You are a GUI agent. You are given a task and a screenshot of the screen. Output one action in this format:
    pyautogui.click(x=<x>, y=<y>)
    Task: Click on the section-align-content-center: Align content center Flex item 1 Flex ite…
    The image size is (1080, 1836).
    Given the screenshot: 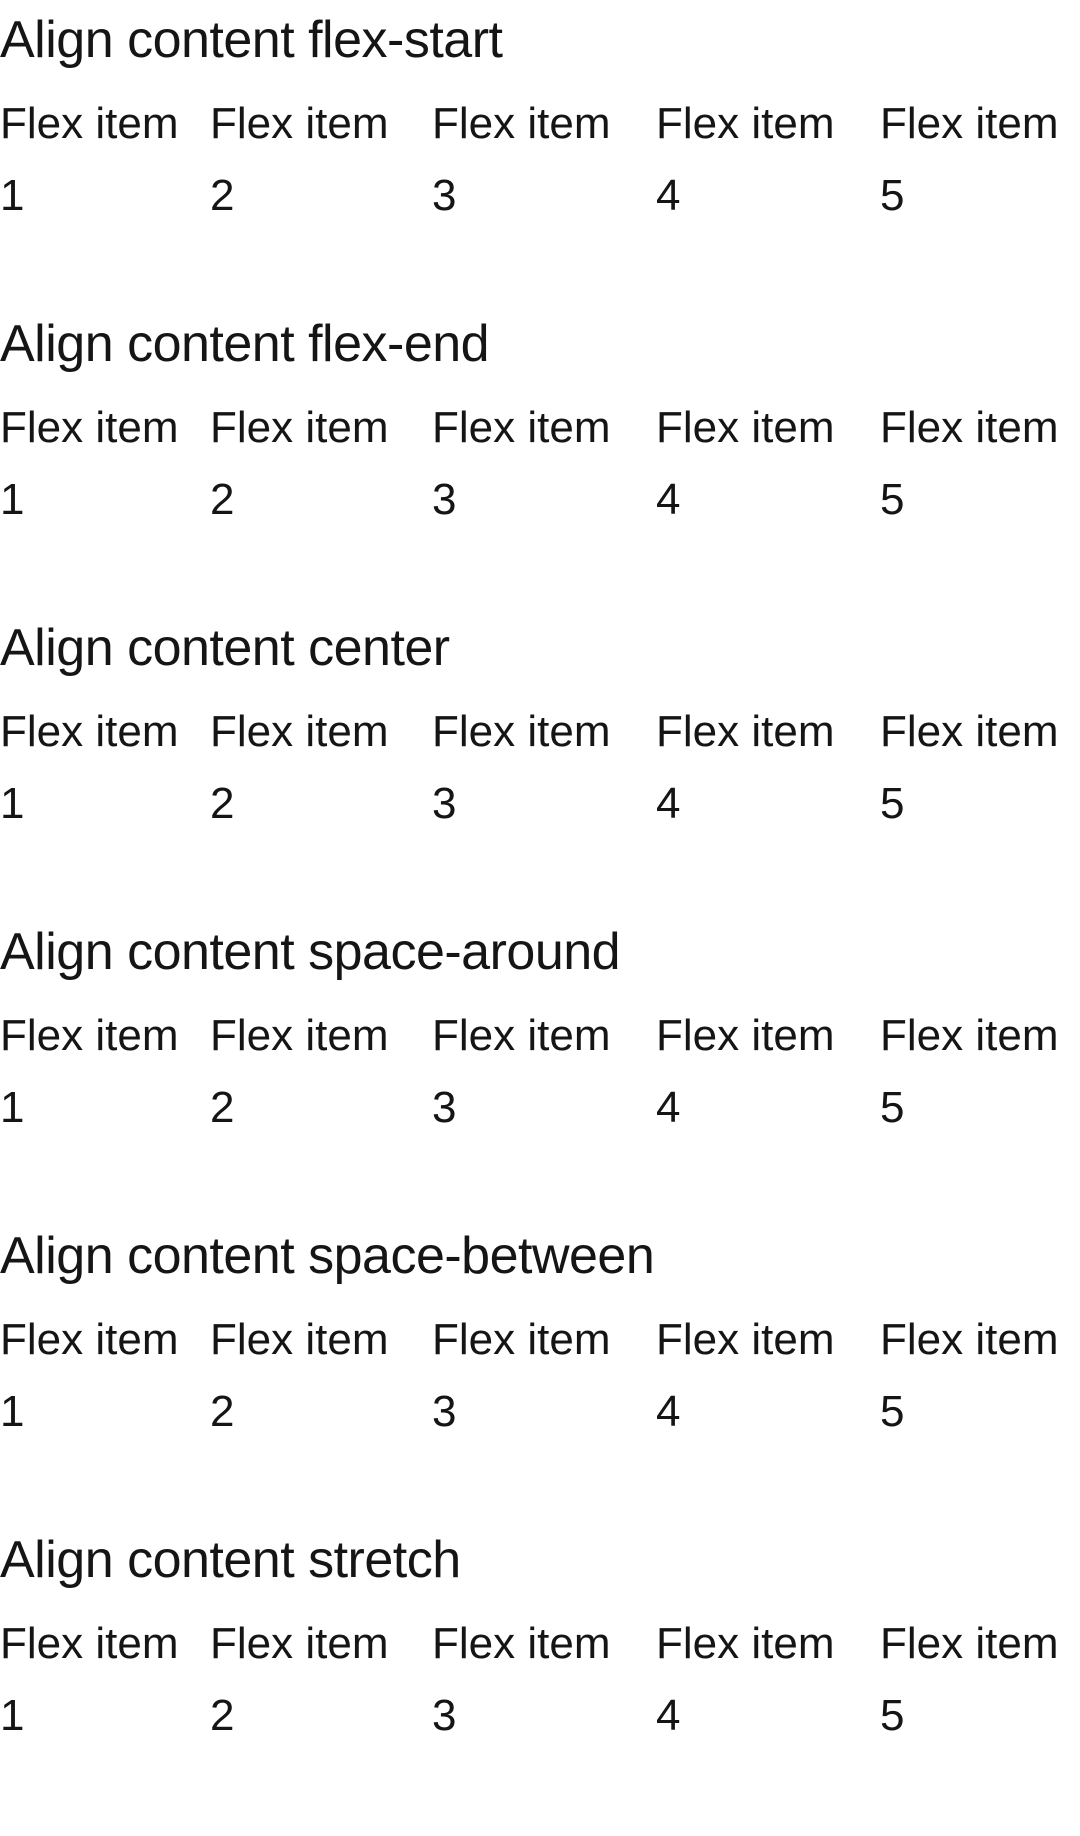 What is the action you would take?
    pyautogui.click(x=540, y=723)
    